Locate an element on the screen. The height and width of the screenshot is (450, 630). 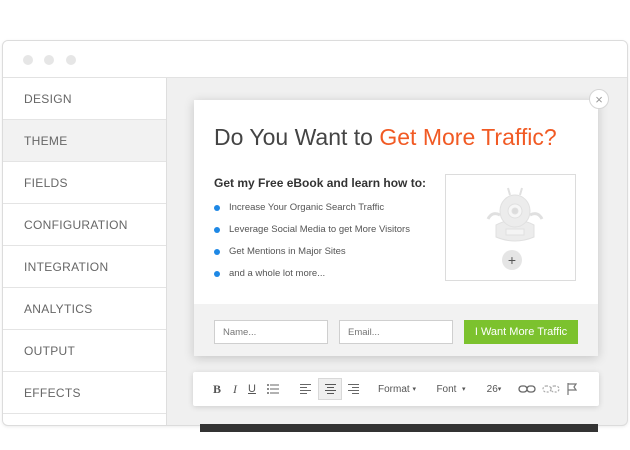
sidebar-item-integration: INTEGRATION is located at coordinates (84, 267).